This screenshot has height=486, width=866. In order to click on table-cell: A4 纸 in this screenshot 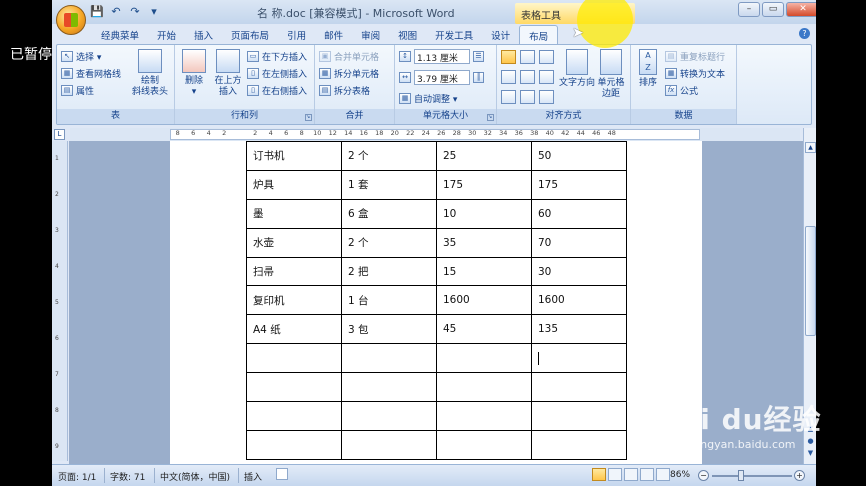, I will do `click(294, 329)`.